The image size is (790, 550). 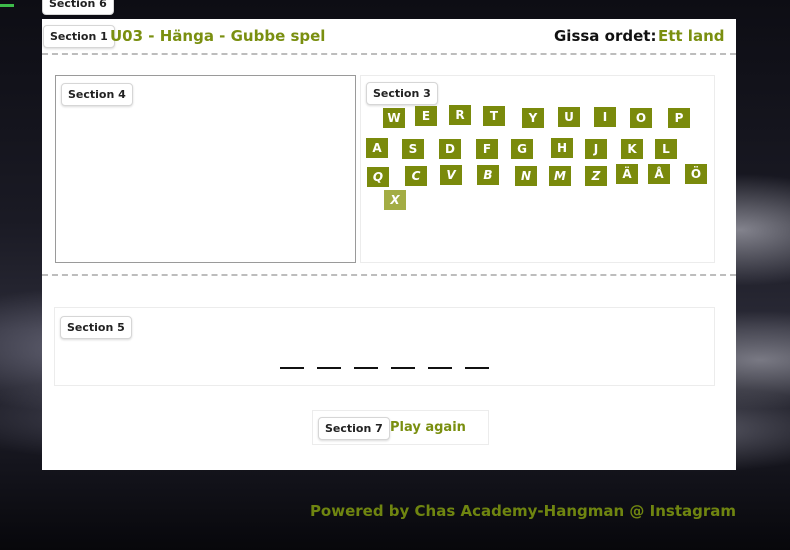 What do you see at coordinates (627, 174) in the screenshot?
I see `letter-key: Ä` at bounding box center [627, 174].